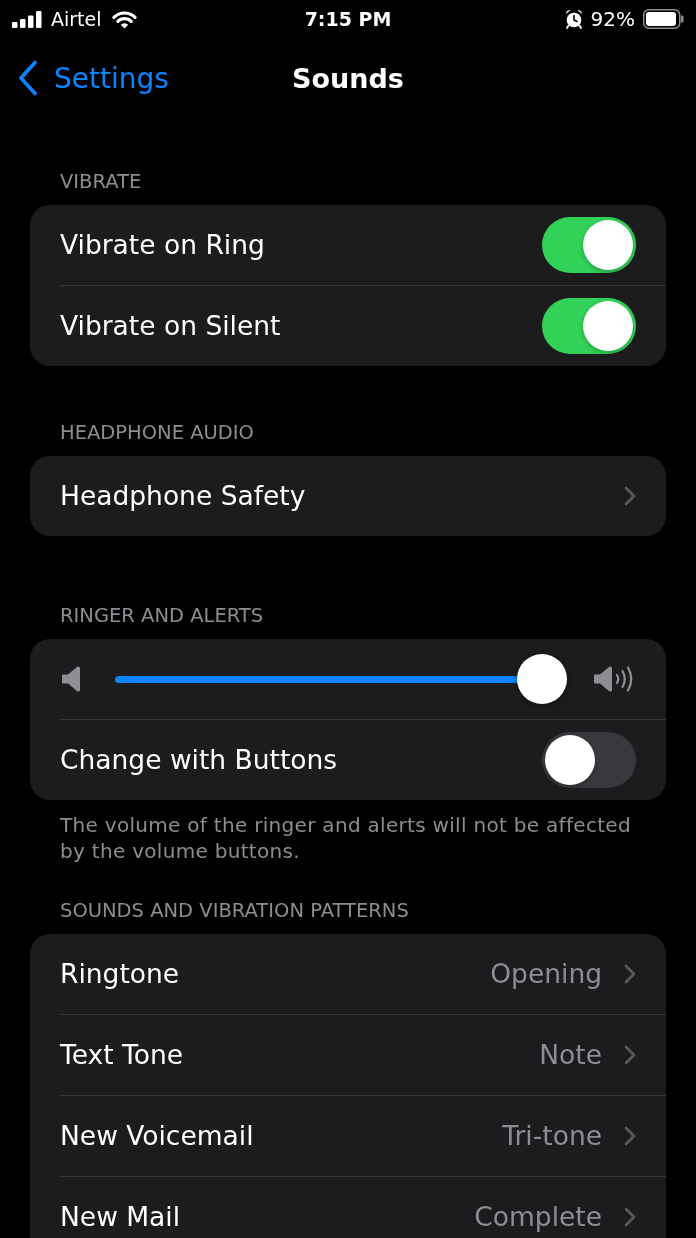 The height and width of the screenshot is (1238, 696). I want to click on row-value: Note, so click(570, 1055).